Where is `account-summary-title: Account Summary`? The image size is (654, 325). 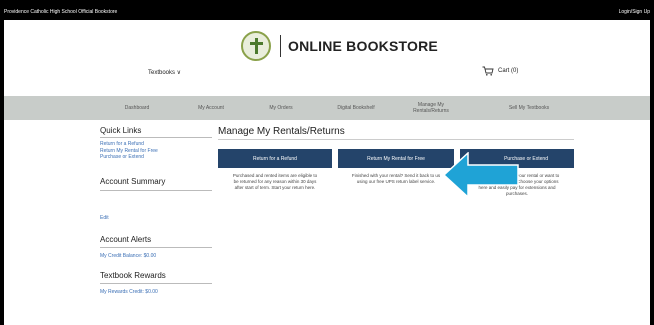
account-summary-title: Account Summary is located at coordinates (133, 181).